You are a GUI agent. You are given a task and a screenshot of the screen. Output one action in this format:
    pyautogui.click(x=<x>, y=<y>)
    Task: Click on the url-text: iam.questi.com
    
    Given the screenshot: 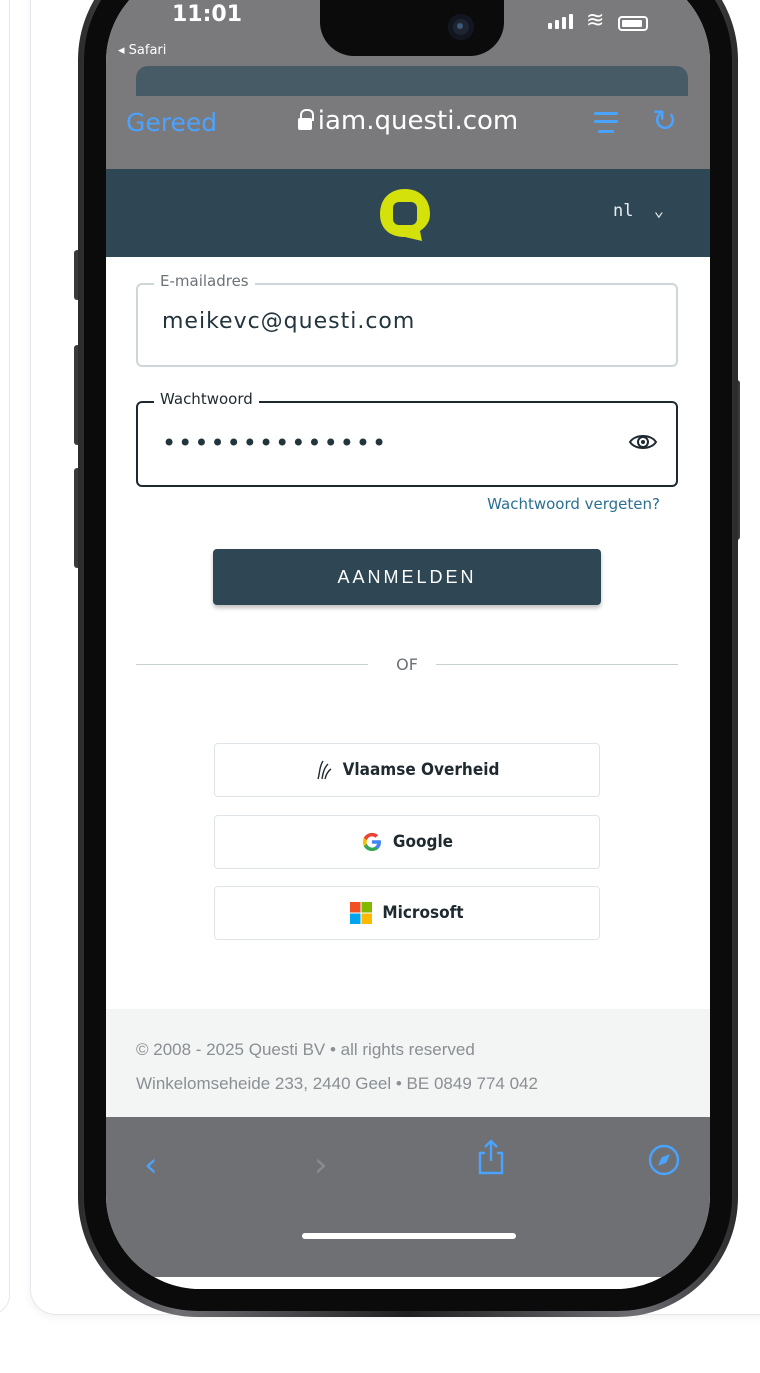 What is the action you would take?
    pyautogui.click(x=418, y=121)
    